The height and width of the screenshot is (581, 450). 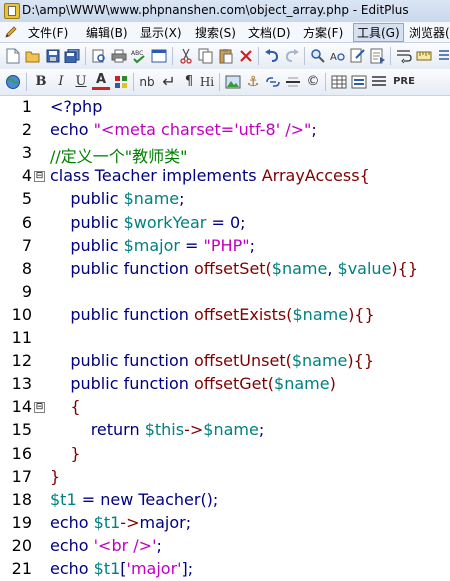 What do you see at coordinates (338, 56) in the screenshot?
I see `find-replace-icon: A` at bounding box center [338, 56].